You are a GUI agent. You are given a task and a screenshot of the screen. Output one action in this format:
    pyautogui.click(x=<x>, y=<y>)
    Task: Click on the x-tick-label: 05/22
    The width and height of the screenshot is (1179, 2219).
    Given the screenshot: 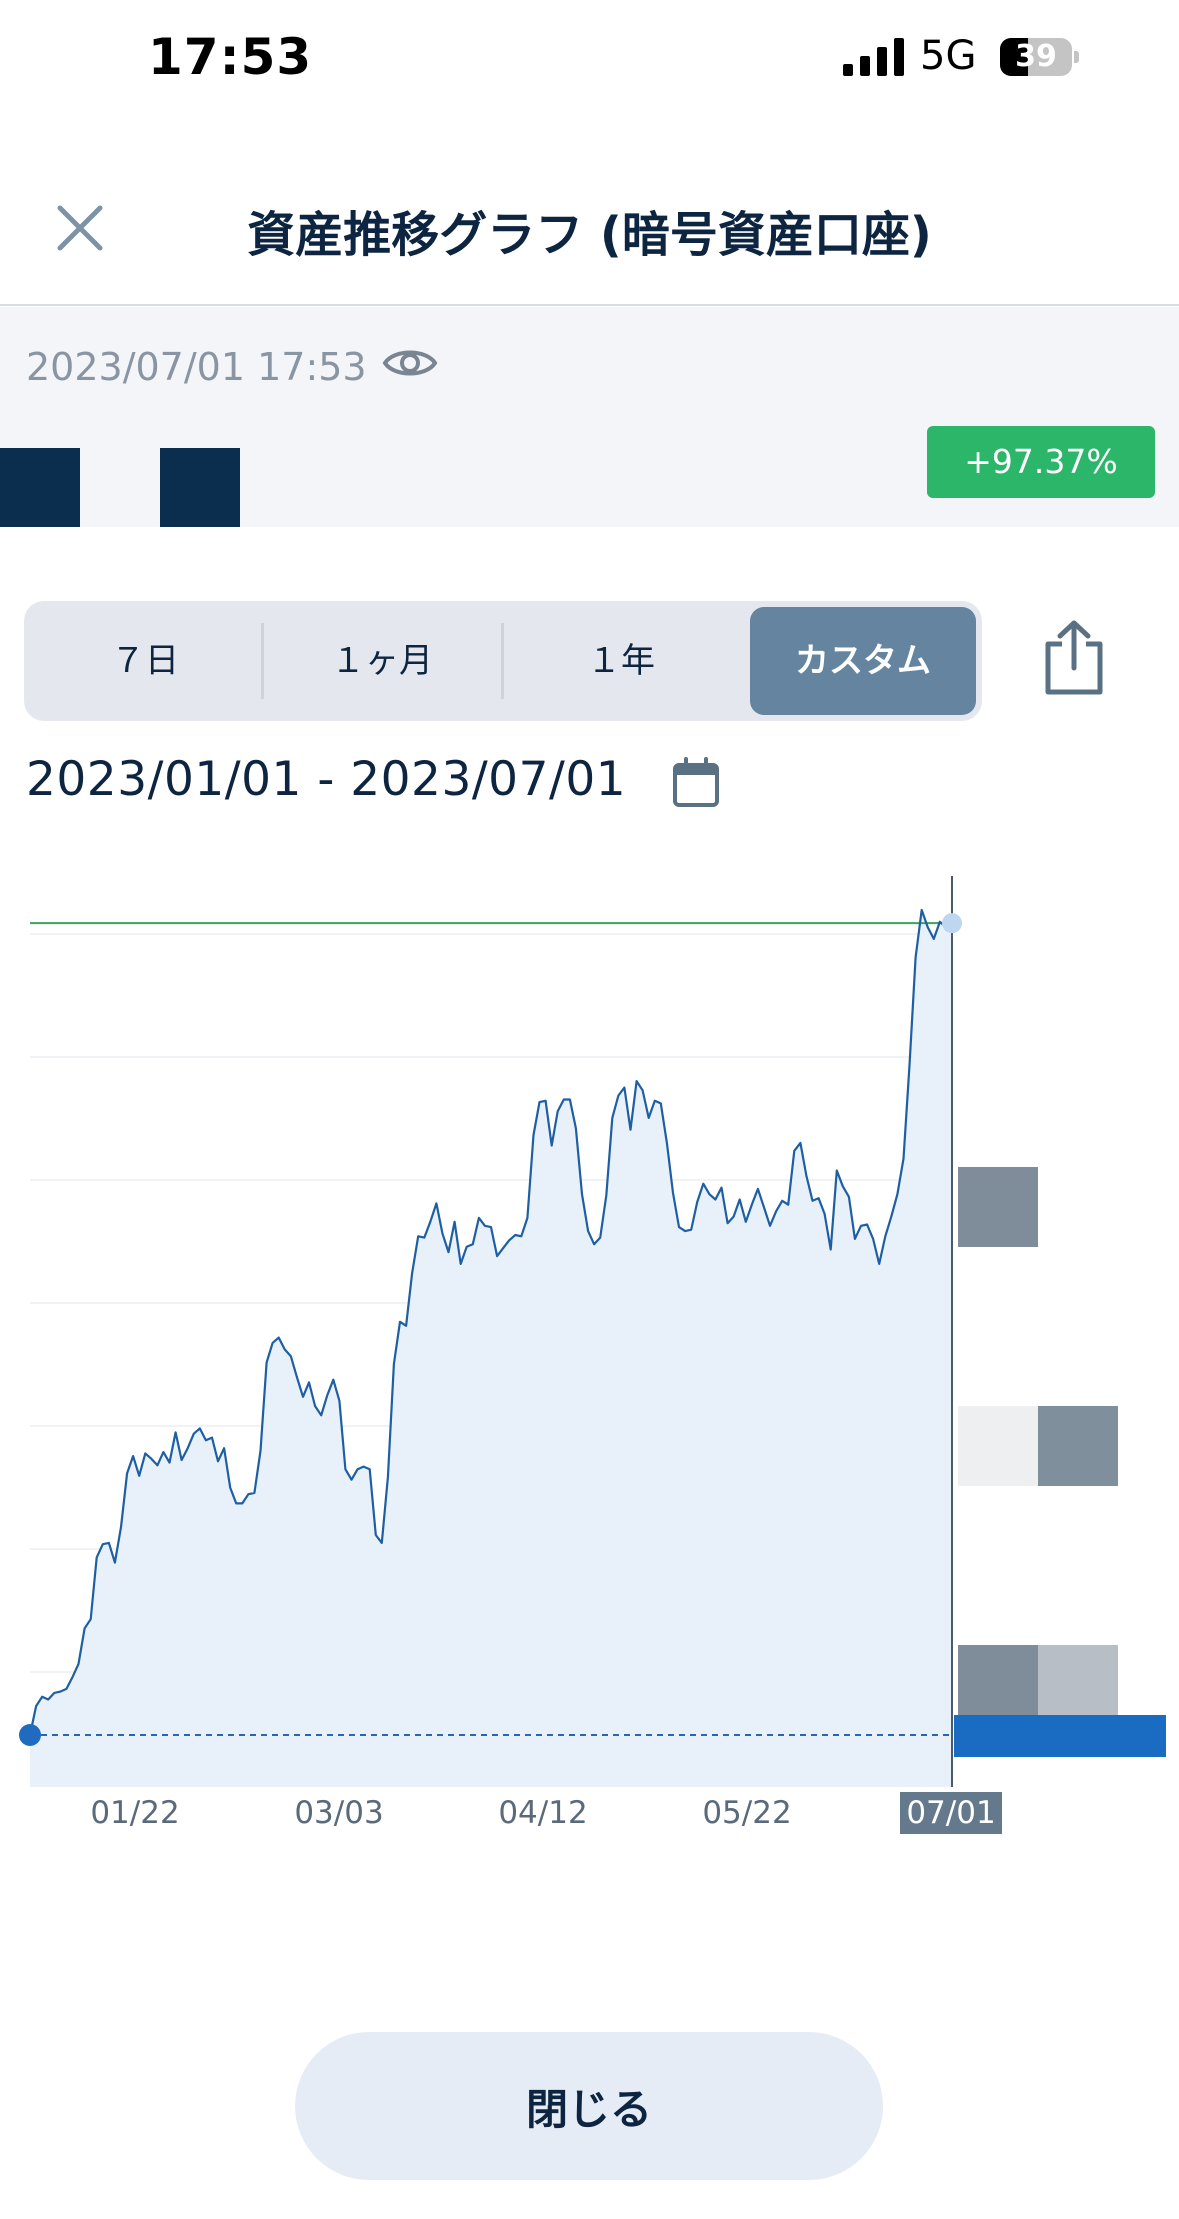 What is the action you would take?
    pyautogui.click(x=746, y=1813)
    